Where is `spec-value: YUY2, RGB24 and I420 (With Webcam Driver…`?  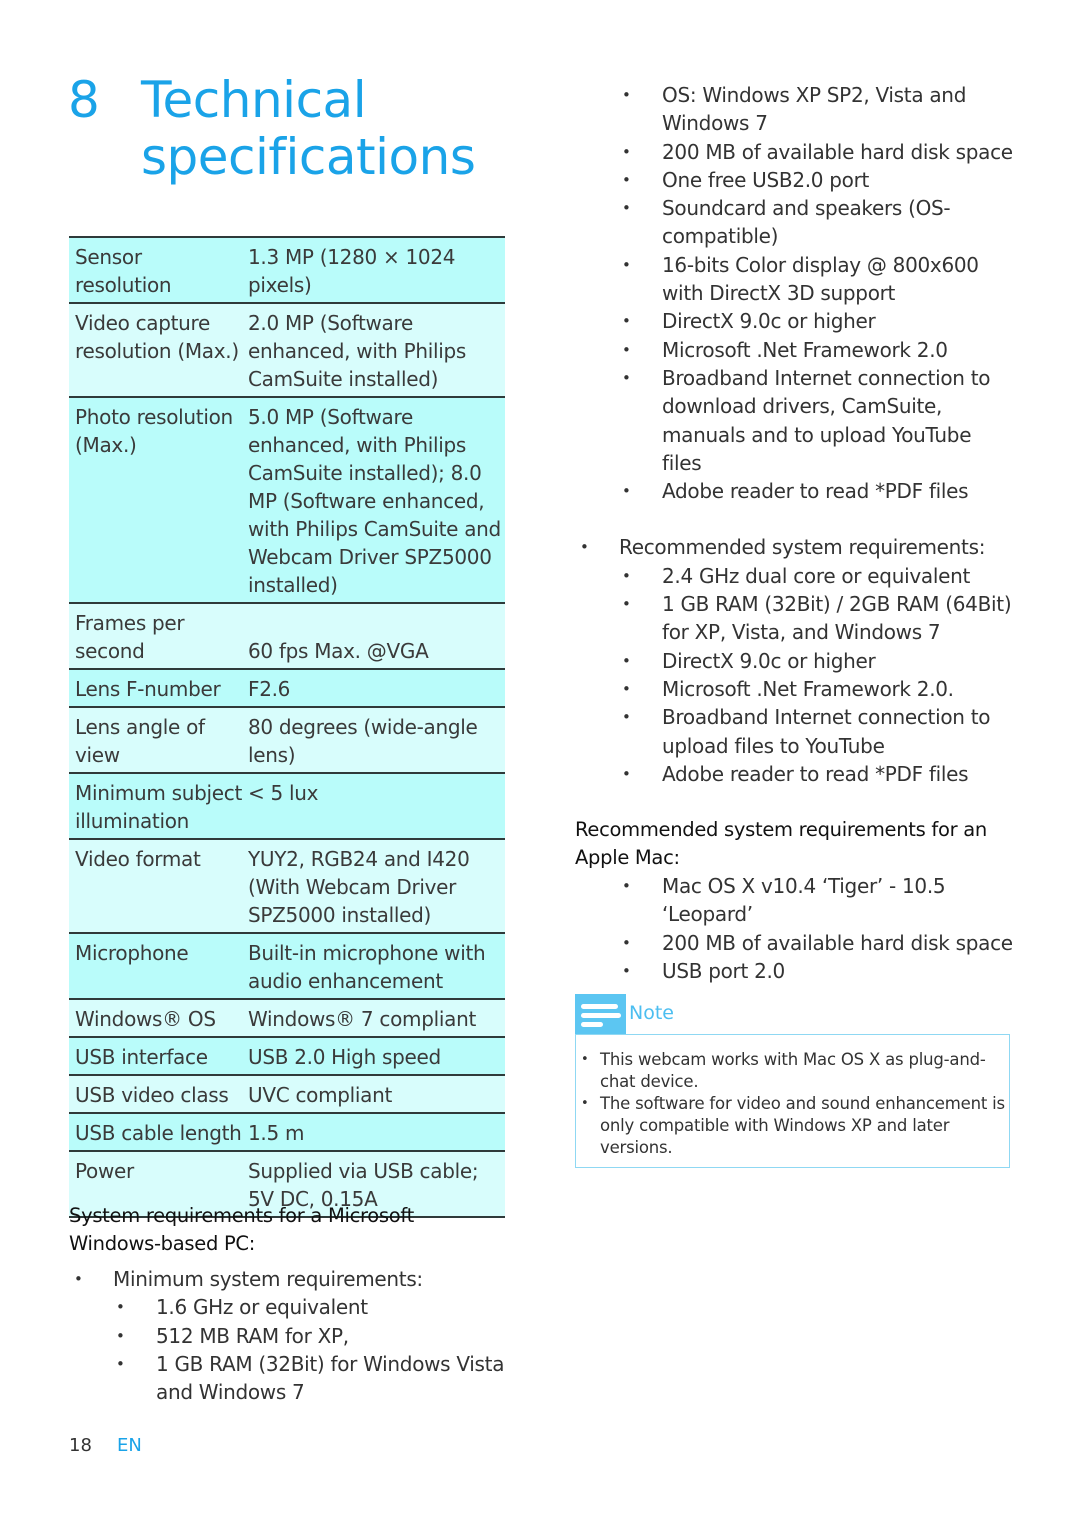
spec-value: YUY2, RGB24 and I420 (With Webcam Driver… is located at coordinates (359, 887).